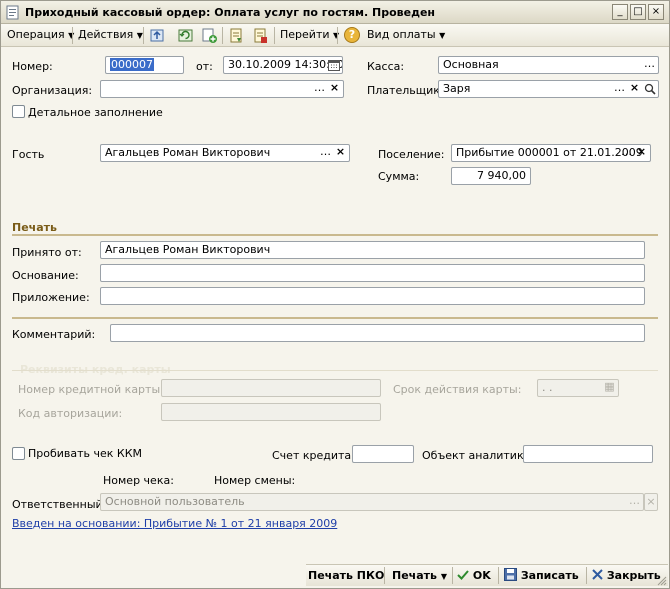 The height and width of the screenshot is (589, 670). What do you see at coordinates (588, 454) in the screenshot?
I see `analytics-object-field` at bounding box center [588, 454].